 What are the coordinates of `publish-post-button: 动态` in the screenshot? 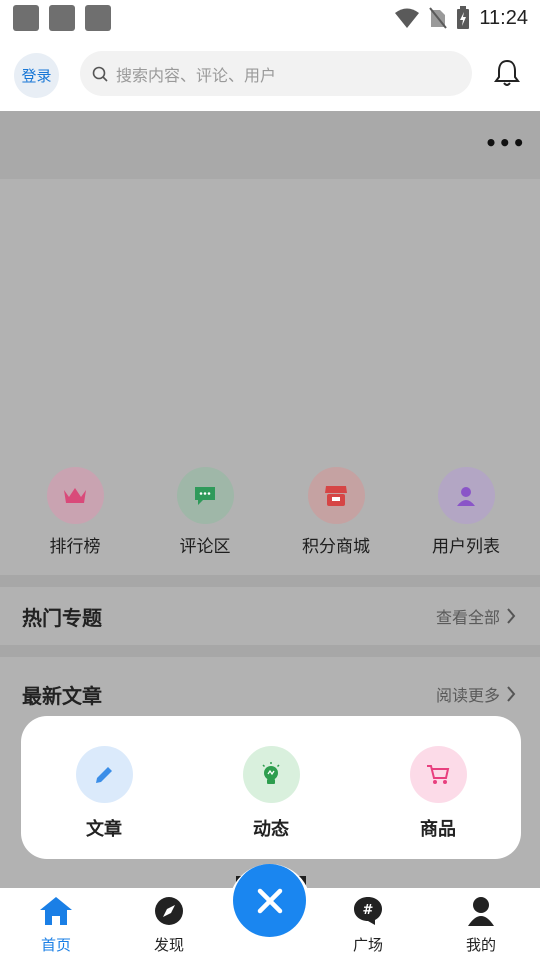 It's located at (271, 793).